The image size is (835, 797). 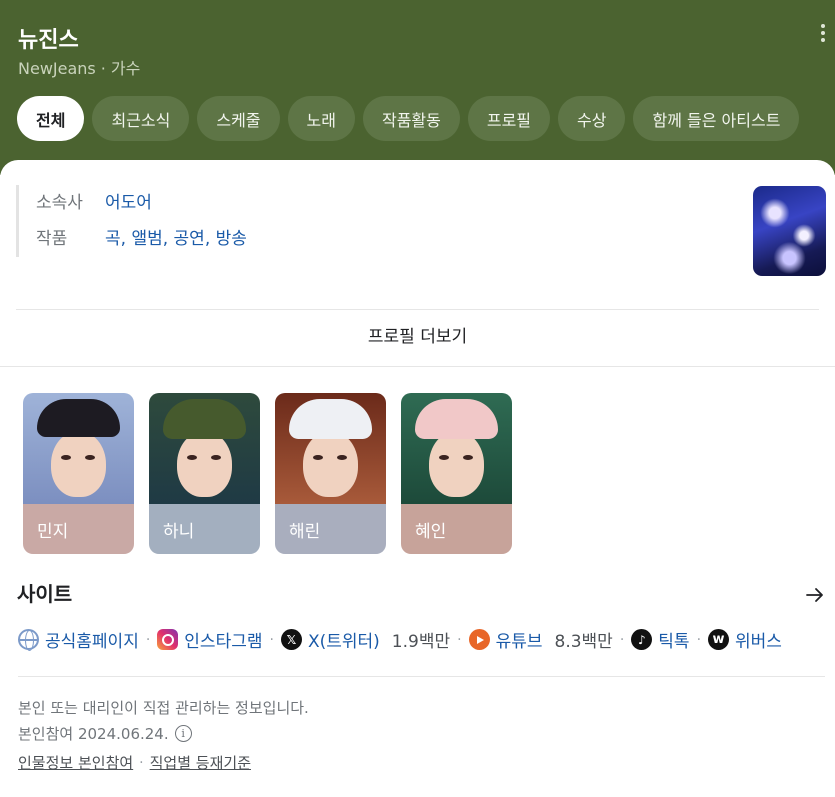 What do you see at coordinates (417, 334) in the screenshot?
I see `profile-more-button: 프로필 더보기` at bounding box center [417, 334].